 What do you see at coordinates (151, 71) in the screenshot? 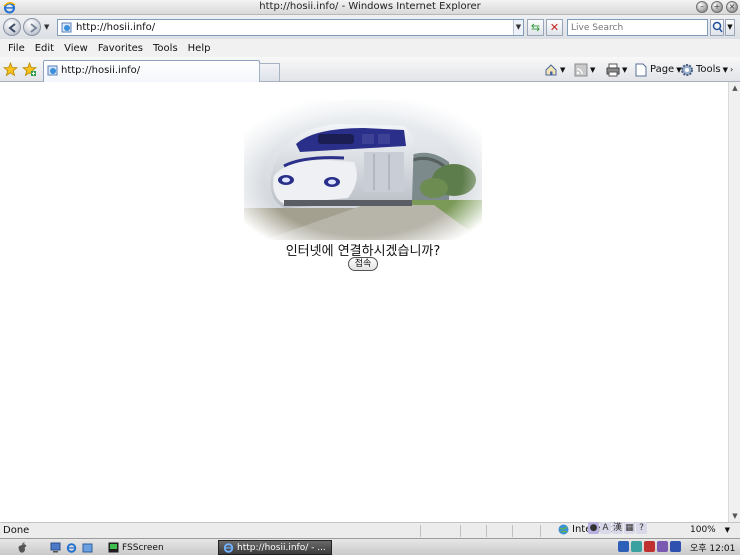
I see `tab-current: http://hosii.info/` at bounding box center [151, 71].